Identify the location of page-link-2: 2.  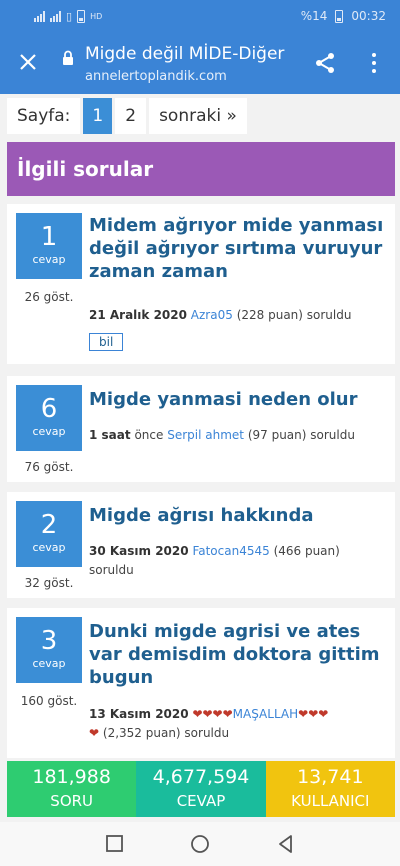
(131, 116).